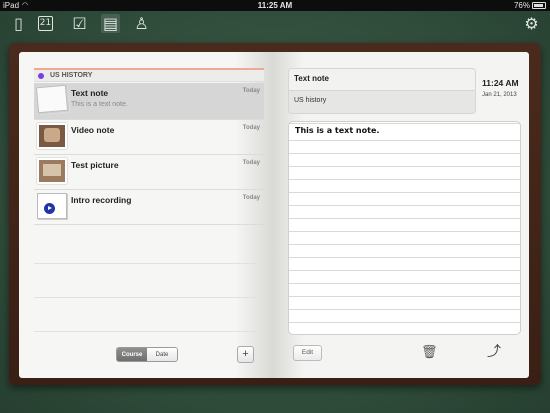  I want to click on note-row-video-note: Video note Today, so click(149, 137).